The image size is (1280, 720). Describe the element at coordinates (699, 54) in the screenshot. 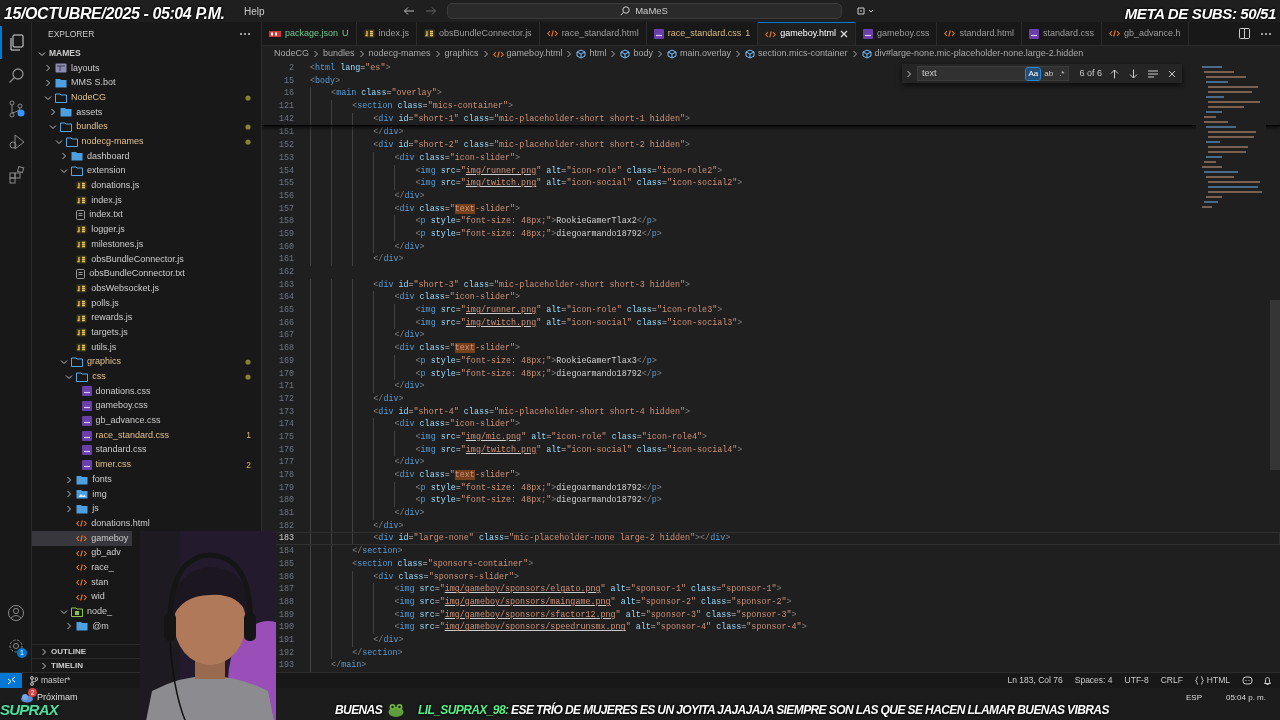

I see `breadcrumb-item: main.overlay` at that location.